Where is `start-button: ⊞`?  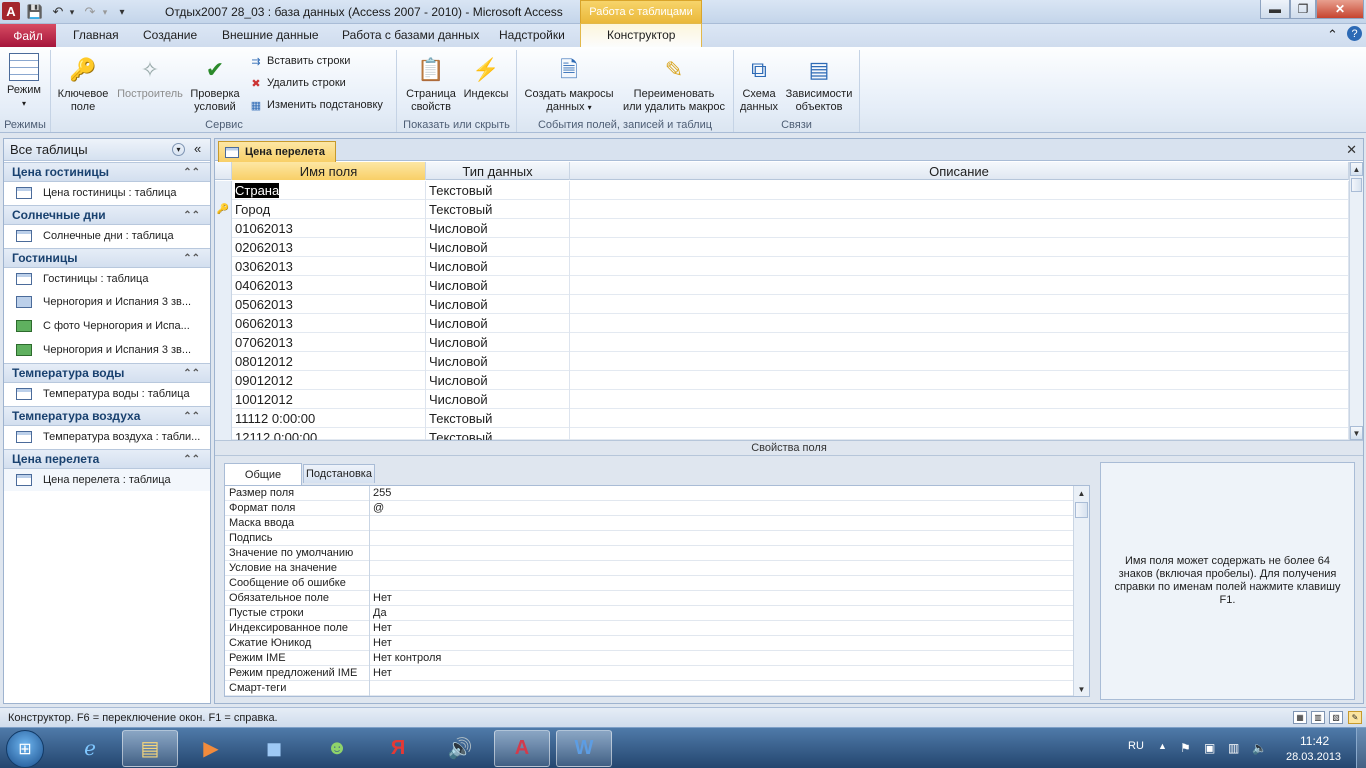
start-button: ⊞ is located at coordinates (25, 749).